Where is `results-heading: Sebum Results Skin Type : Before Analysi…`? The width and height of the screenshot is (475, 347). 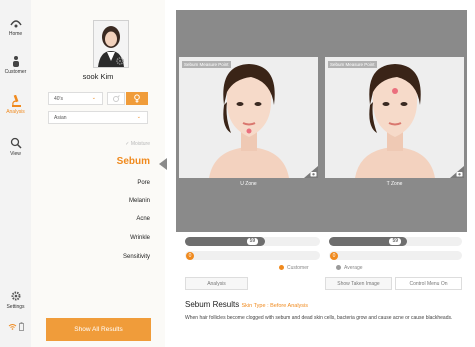
results-heading: Sebum Results Skin Type : Before Analysi… is located at coordinates (246, 304).